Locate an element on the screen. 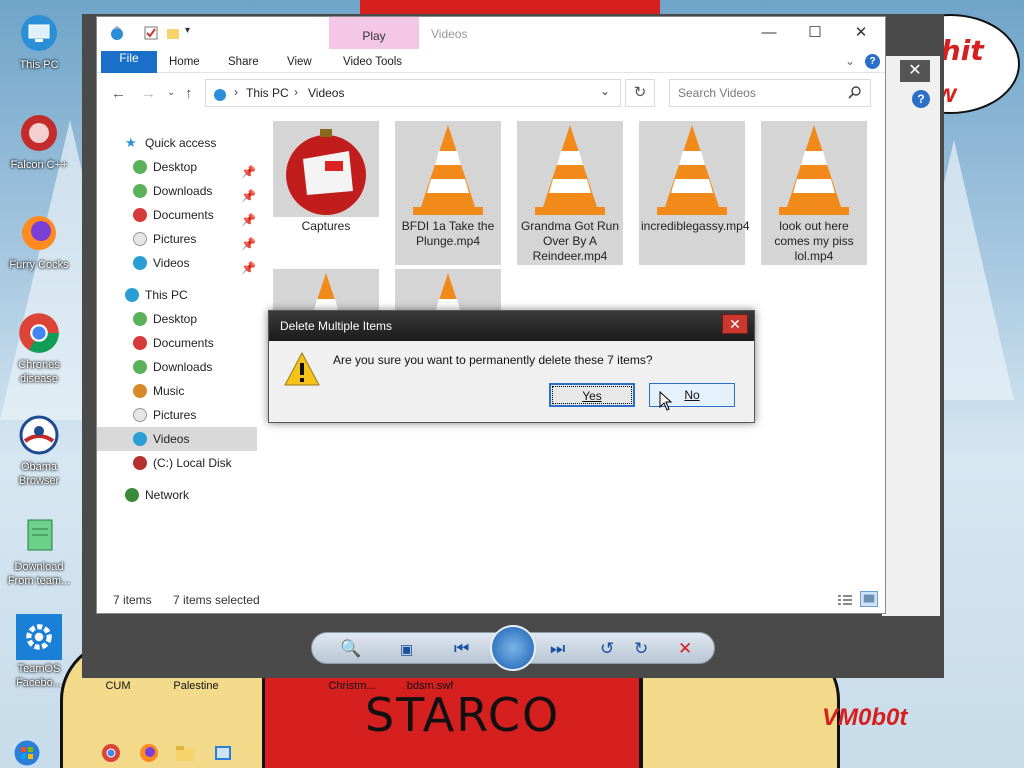 This screenshot has height=768, width=1024. yes-button-label: Yes is located at coordinates (592, 396).